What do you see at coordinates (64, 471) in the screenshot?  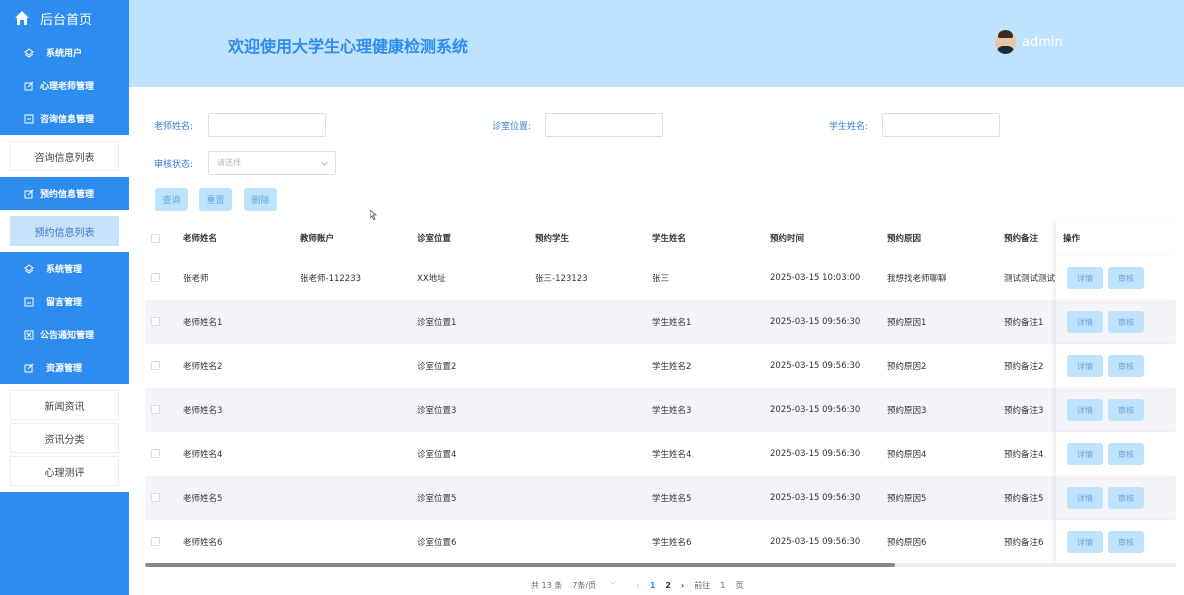 I see `sidebar-item-psych-test: 心理测评` at bounding box center [64, 471].